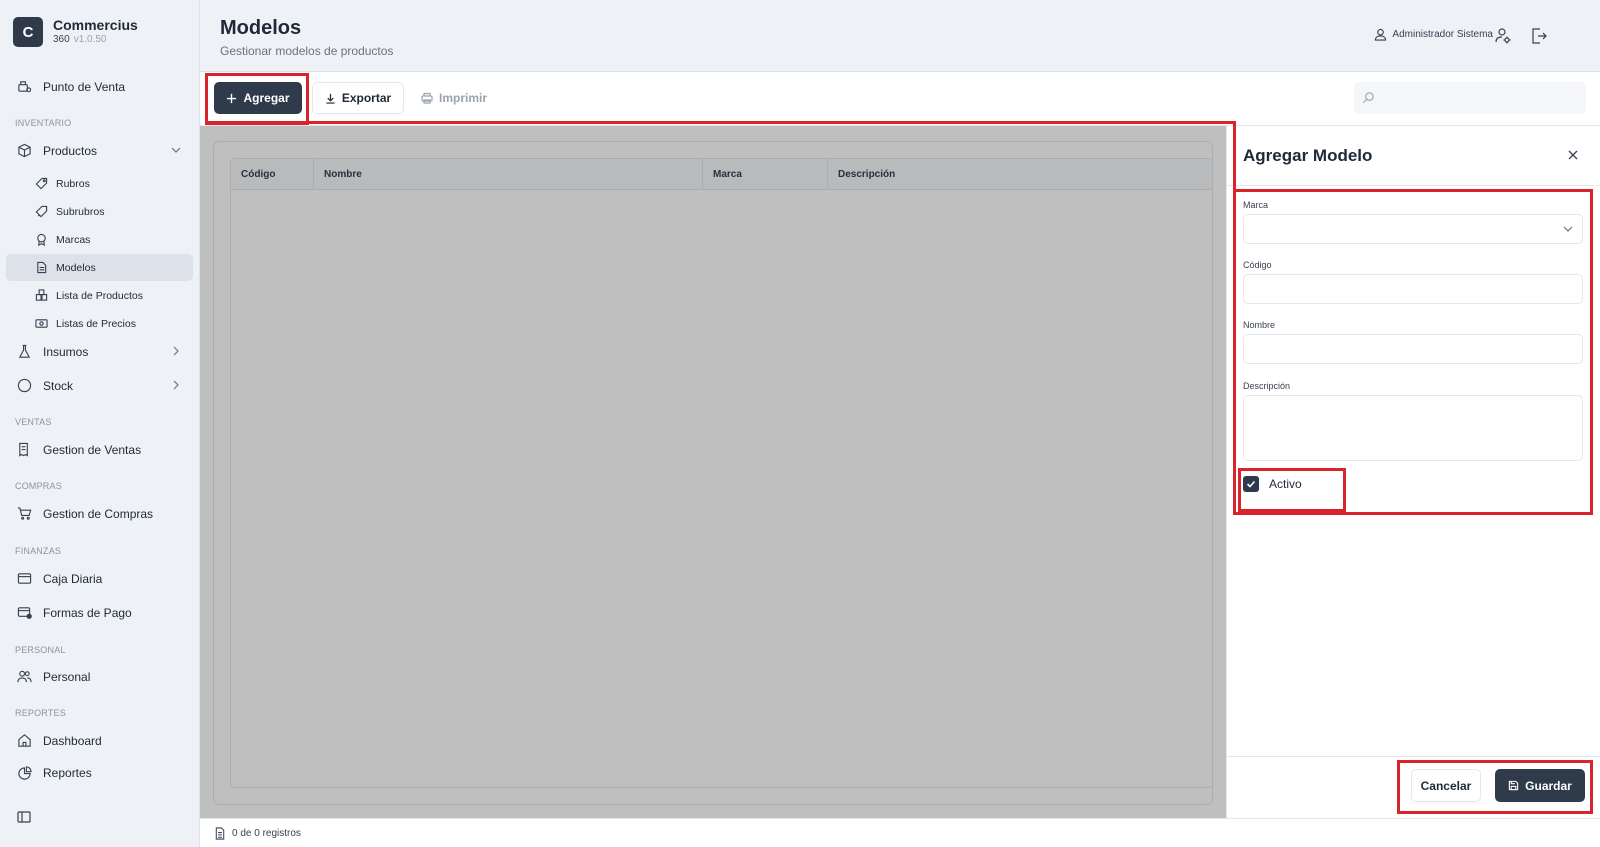 This screenshot has width=1600, height=847. What do you see at coordinates (40, 650) in the screenshot?
I see `section-personal: PERSONAL` at bounding box center [40, 650].